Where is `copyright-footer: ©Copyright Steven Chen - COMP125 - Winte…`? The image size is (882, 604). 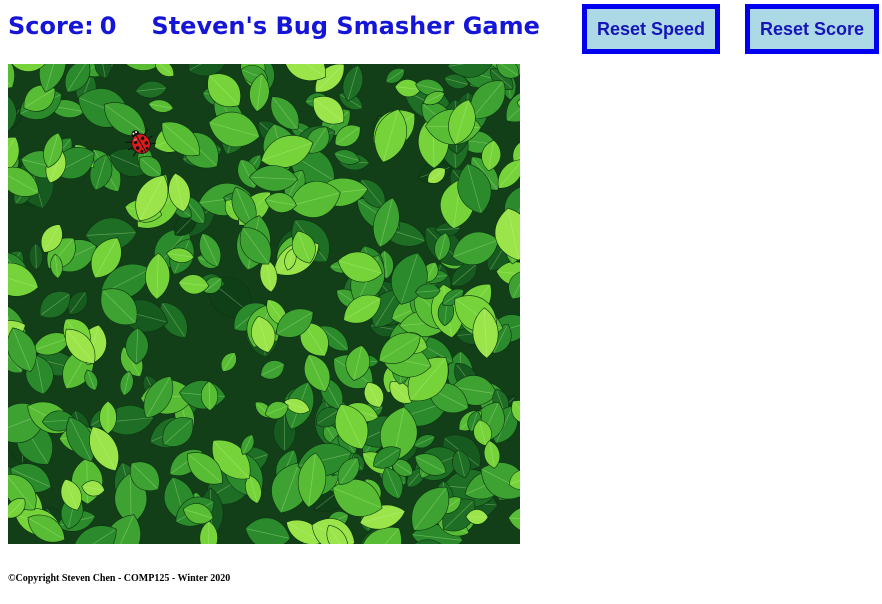
copyright-footer: ©Copyright Steven Chen - COMP125 - Winte… is located at coordinates (119, 578).